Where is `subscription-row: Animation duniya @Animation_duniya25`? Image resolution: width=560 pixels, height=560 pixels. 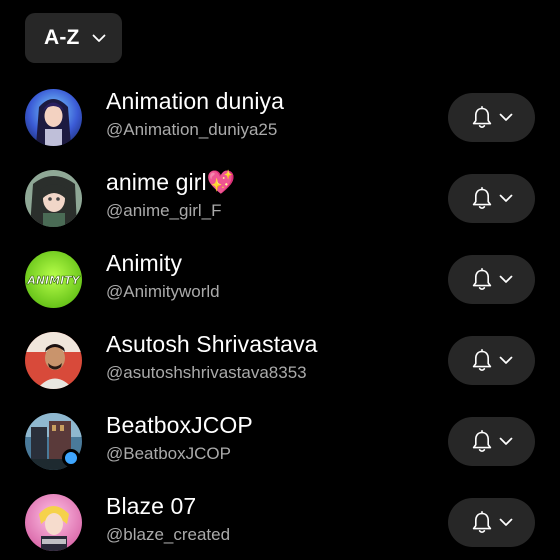 subscription-row: Animation duniya @Animation_duniya25 is located at coordinates (280, 117).